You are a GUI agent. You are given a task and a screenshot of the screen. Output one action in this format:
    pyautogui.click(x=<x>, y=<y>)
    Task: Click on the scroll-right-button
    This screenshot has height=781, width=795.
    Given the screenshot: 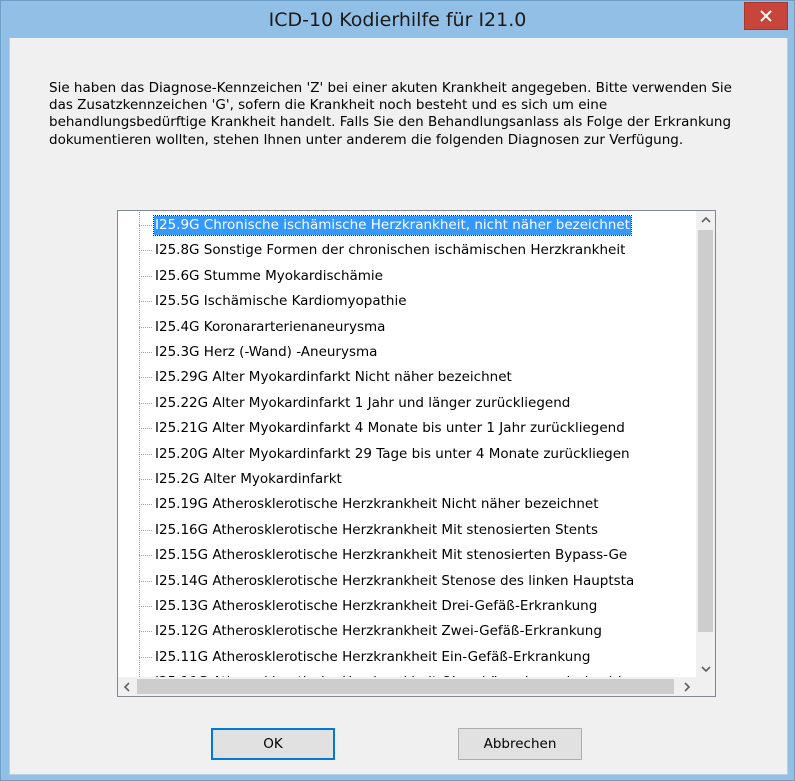 What is the action you would take?
    pyautogui.click(x=687, y=686)
    